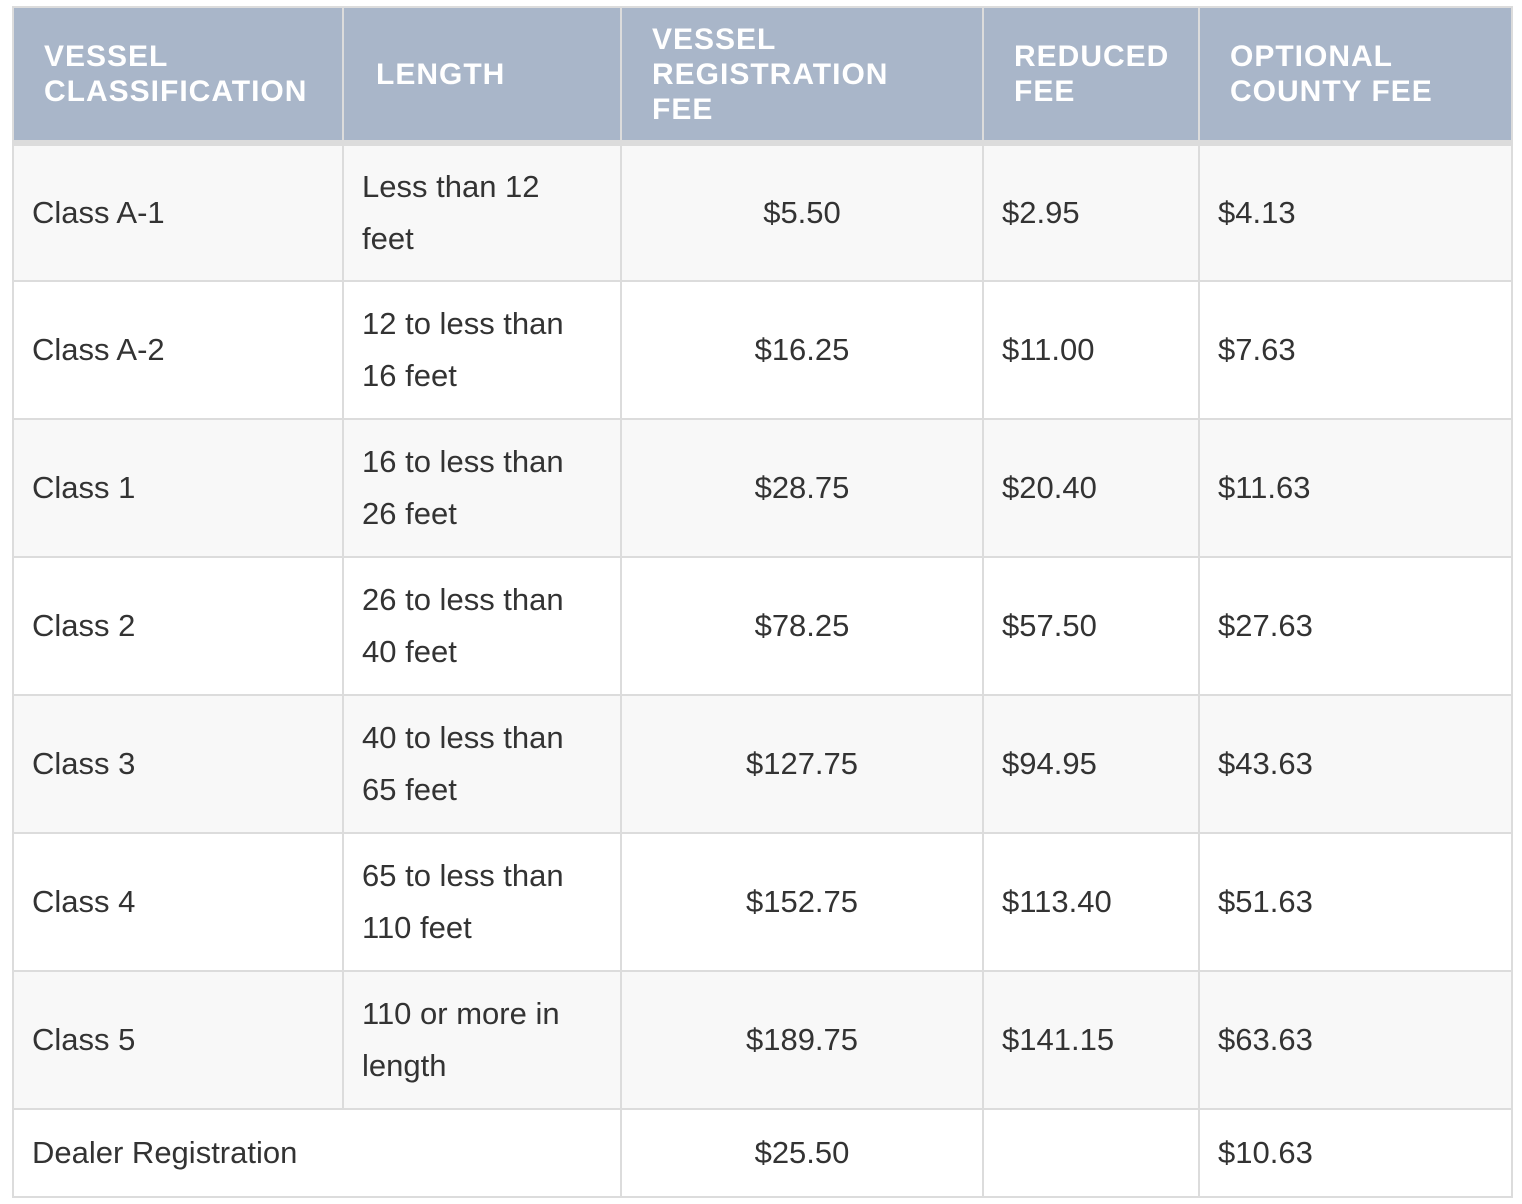  I want to click on cell-registration-fee: $28.75, so click(802, 488).